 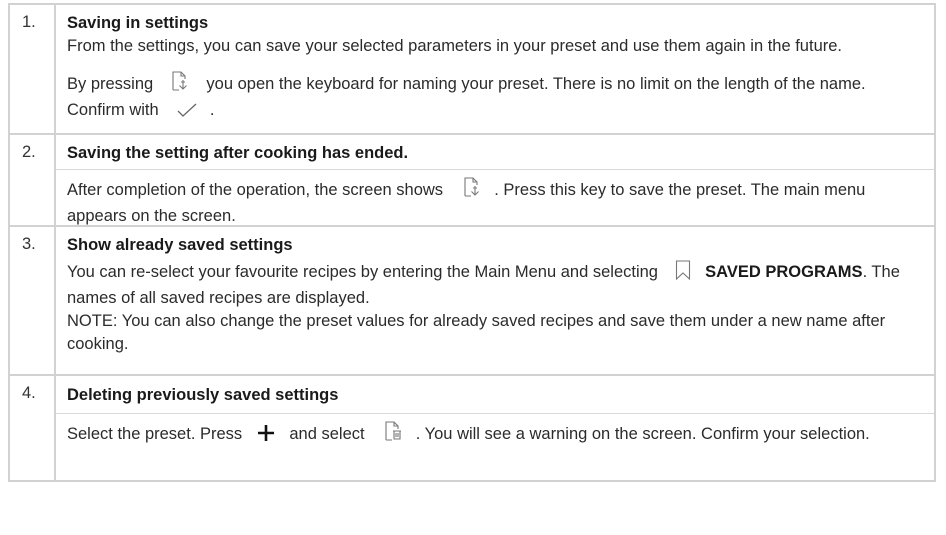 I want to click on delete-preset-icon, so click(x=393, y=434).